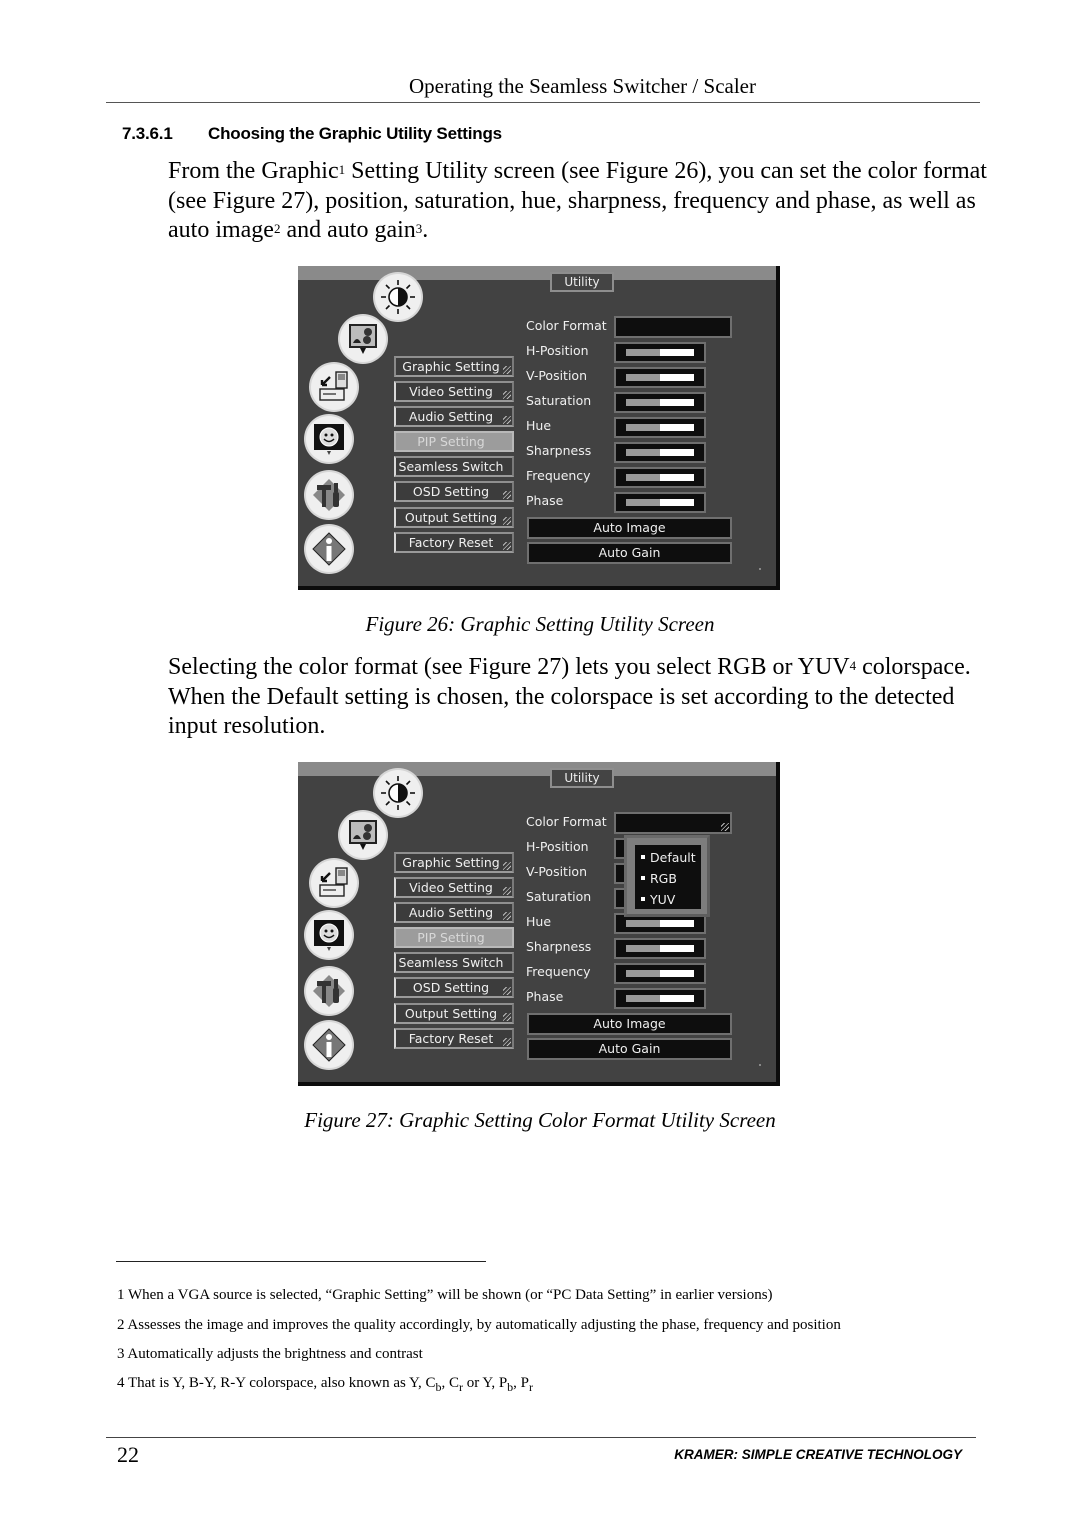 The image size is (1080, 1529). Describe the element at coordinates (556, 871) in the screenshot. I see `param-label-v-position: V-Position` at that location.